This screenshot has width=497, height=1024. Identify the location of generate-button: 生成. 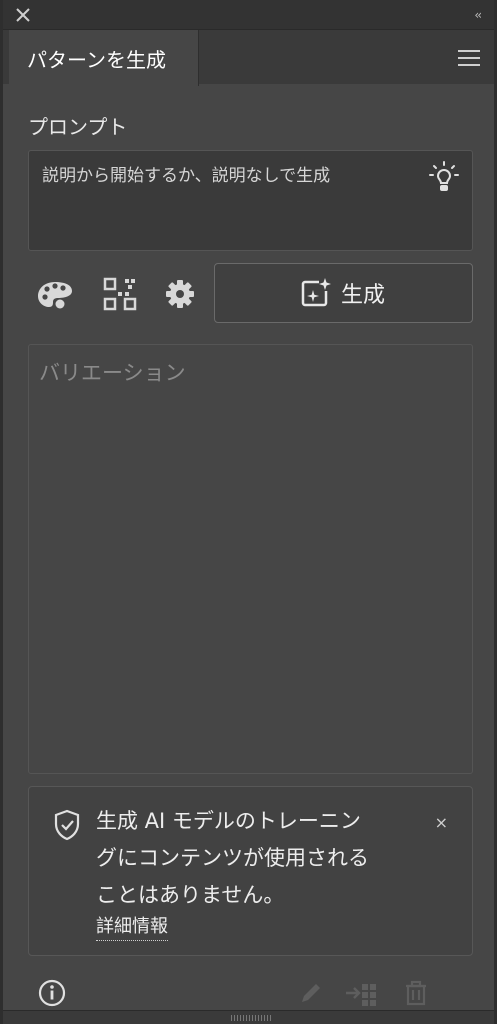
(343, 293).